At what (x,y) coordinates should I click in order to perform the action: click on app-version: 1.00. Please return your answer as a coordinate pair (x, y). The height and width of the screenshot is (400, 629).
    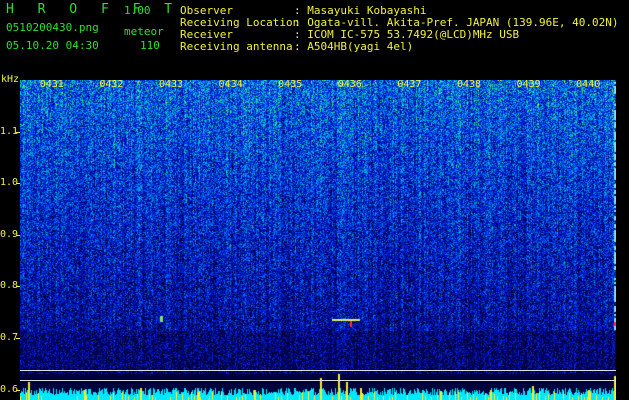
    Looking at the image, I should click on (137, 10).